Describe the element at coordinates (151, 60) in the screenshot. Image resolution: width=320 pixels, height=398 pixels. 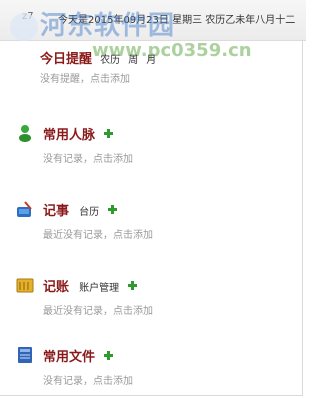
I see `link-month: 月` at that location.